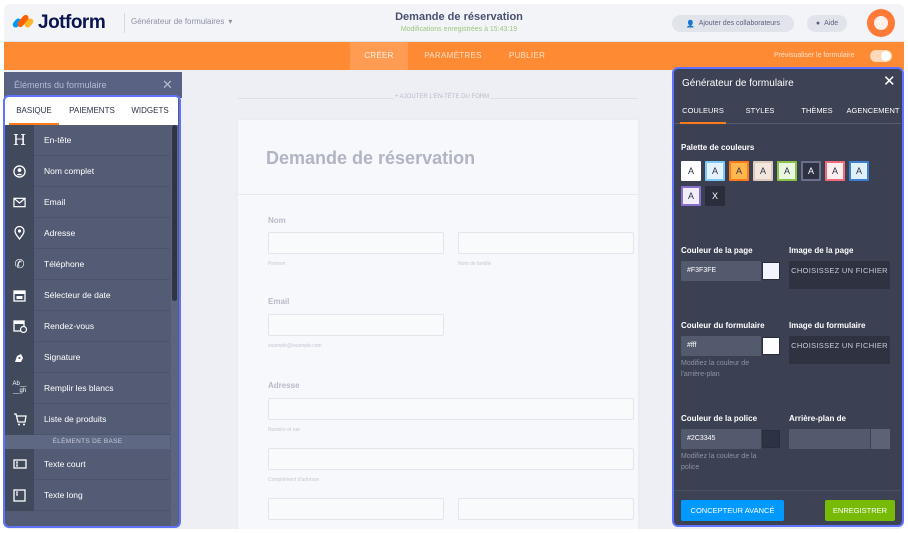 This screenshot has height=533, width=908. I want to click on divider, so click(438, 194).